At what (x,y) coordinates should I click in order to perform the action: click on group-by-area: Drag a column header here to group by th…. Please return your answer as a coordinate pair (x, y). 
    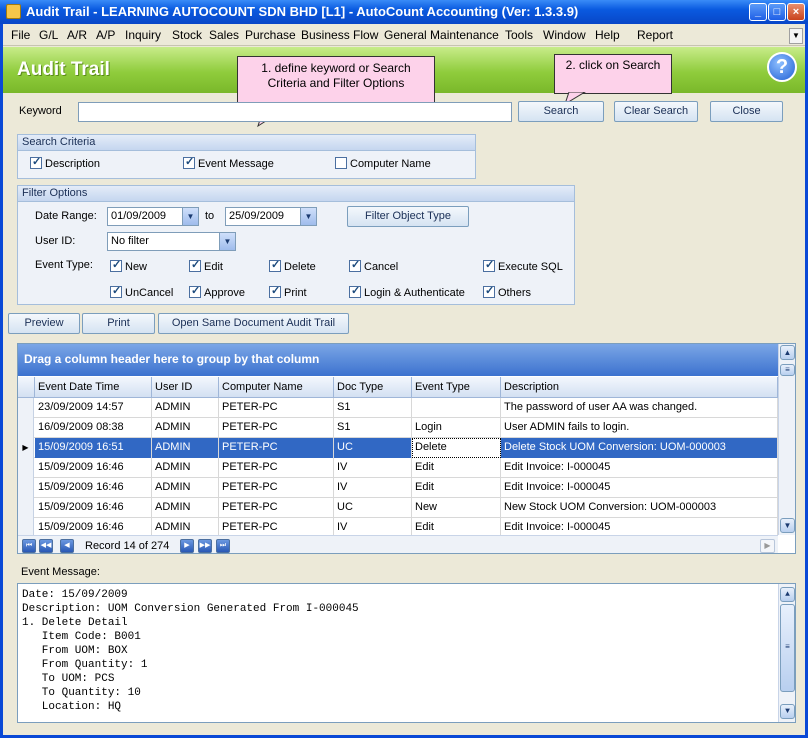
    Looking at the image, I should click on (406, 360).